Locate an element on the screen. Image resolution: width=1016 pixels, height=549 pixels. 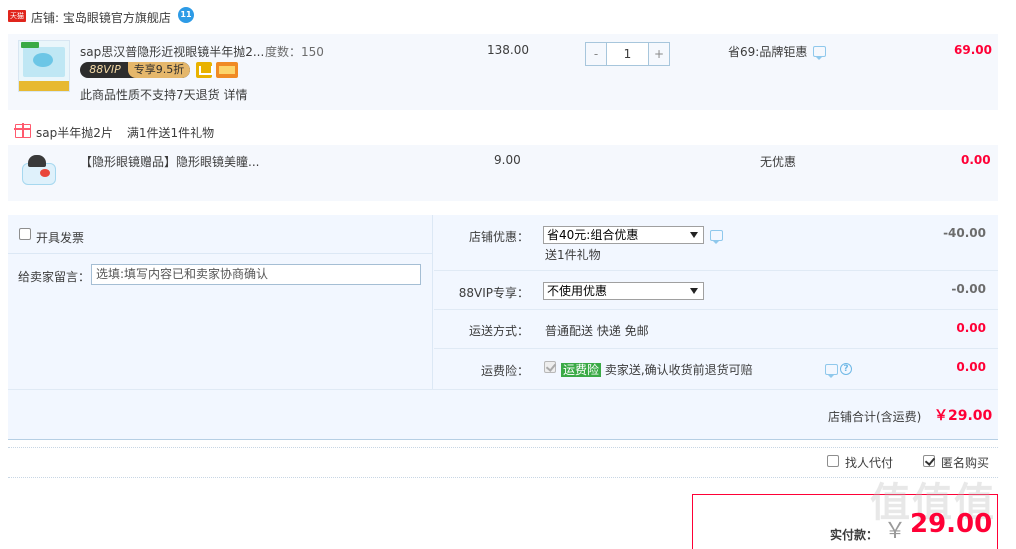
shop-total-value: ￥29.00 is located at coordinates (963, 416).